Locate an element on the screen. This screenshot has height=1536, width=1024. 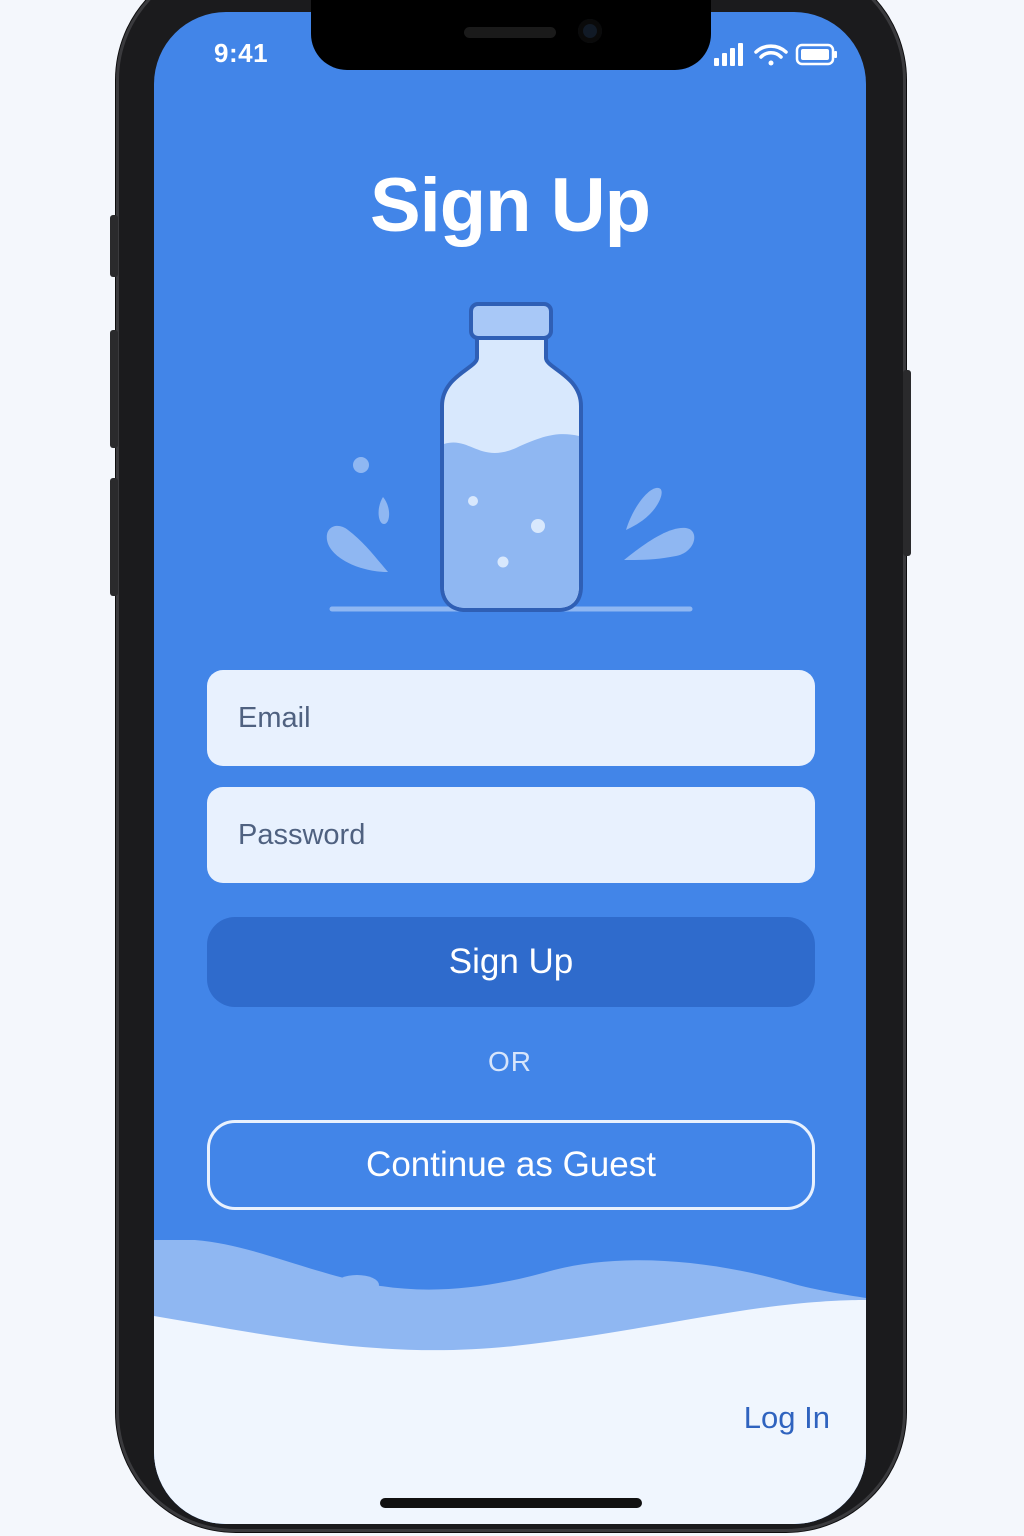
status-icons is located at coordinates (775, 54).